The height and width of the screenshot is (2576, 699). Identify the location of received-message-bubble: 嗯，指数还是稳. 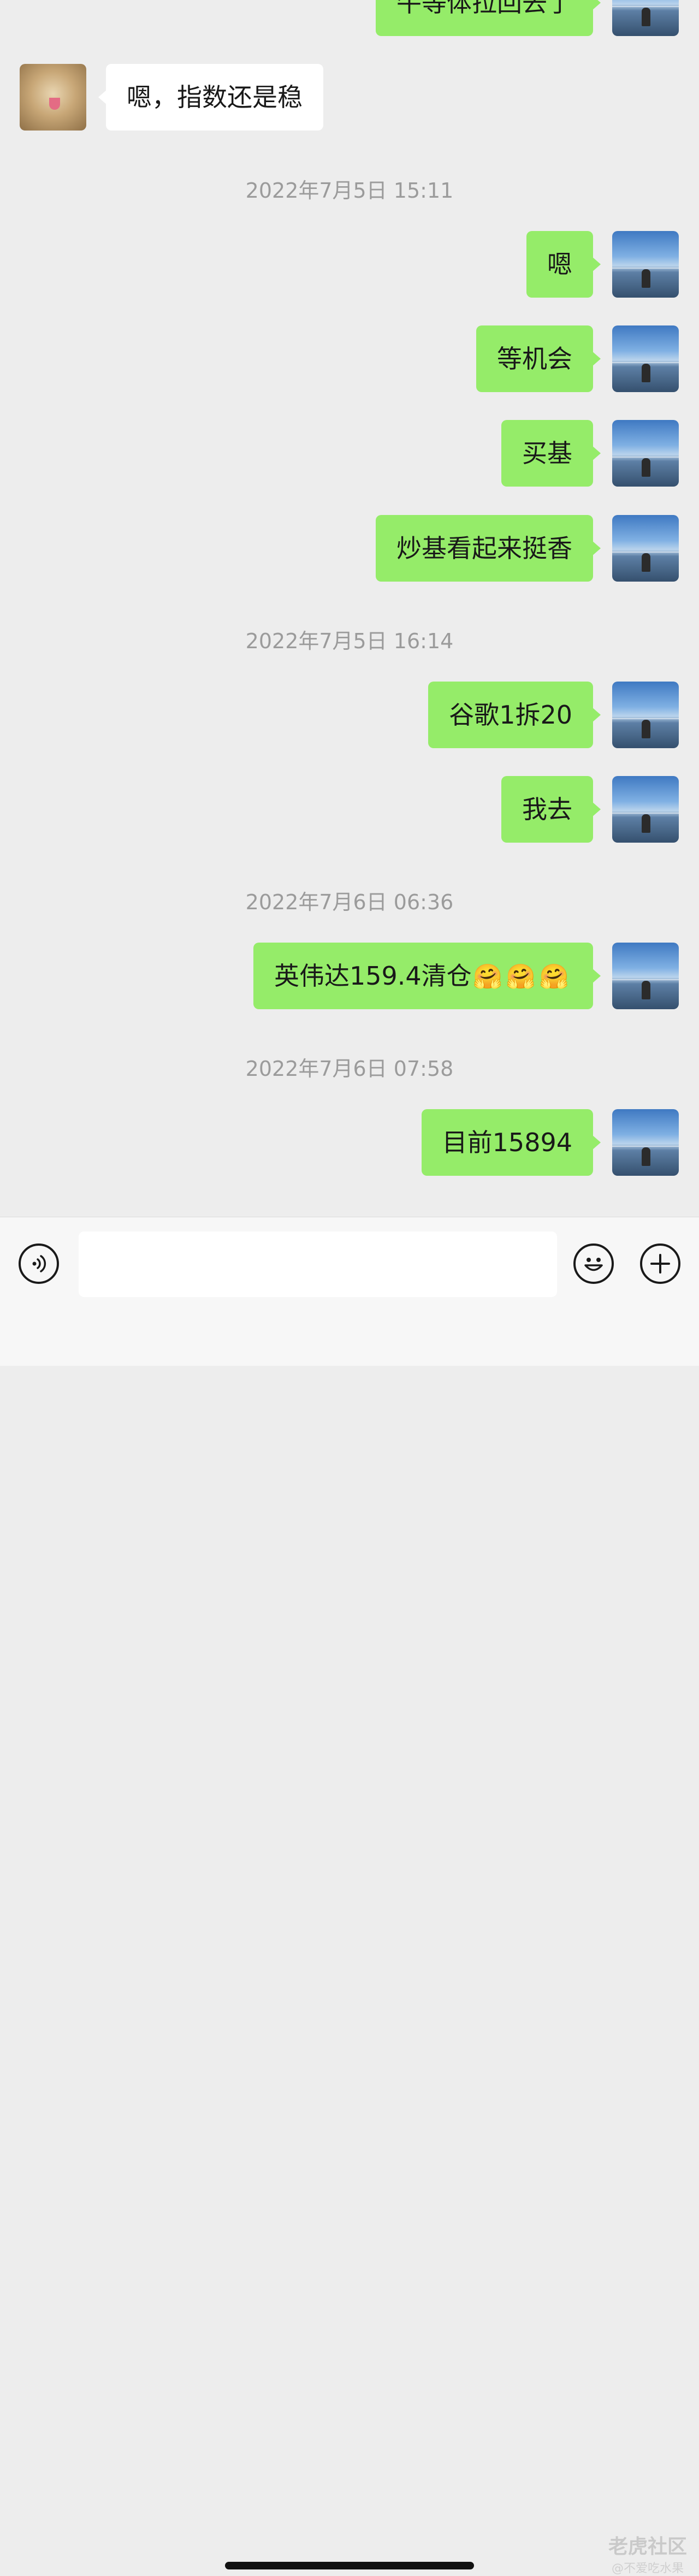
(211, 97).